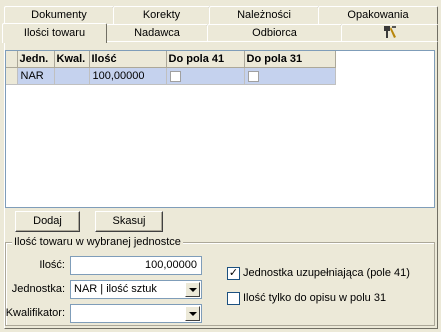  I want to click on desc-only-label: Ilość tylko do opisu w polu 31, so click(314, 298).